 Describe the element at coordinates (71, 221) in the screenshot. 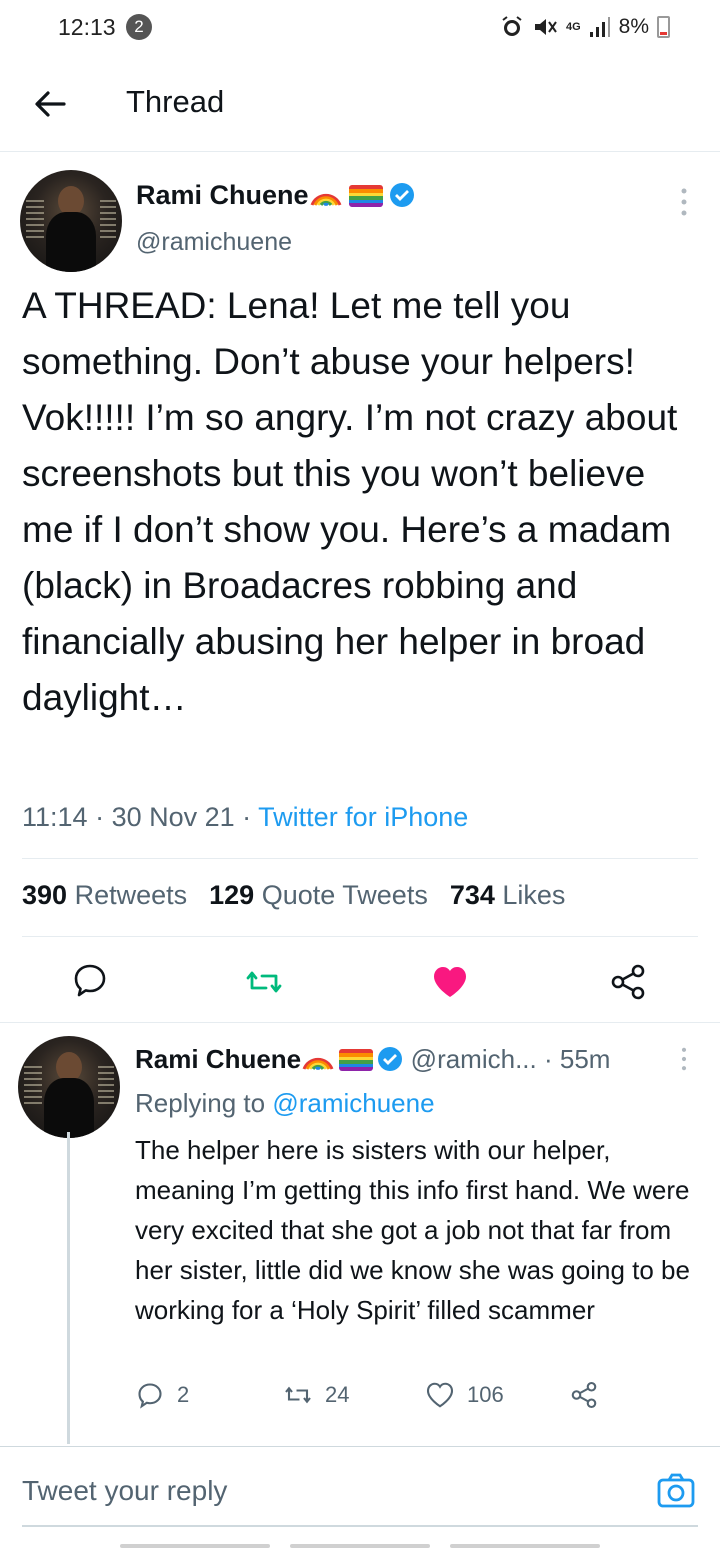

I see `author-avatar` at that location.